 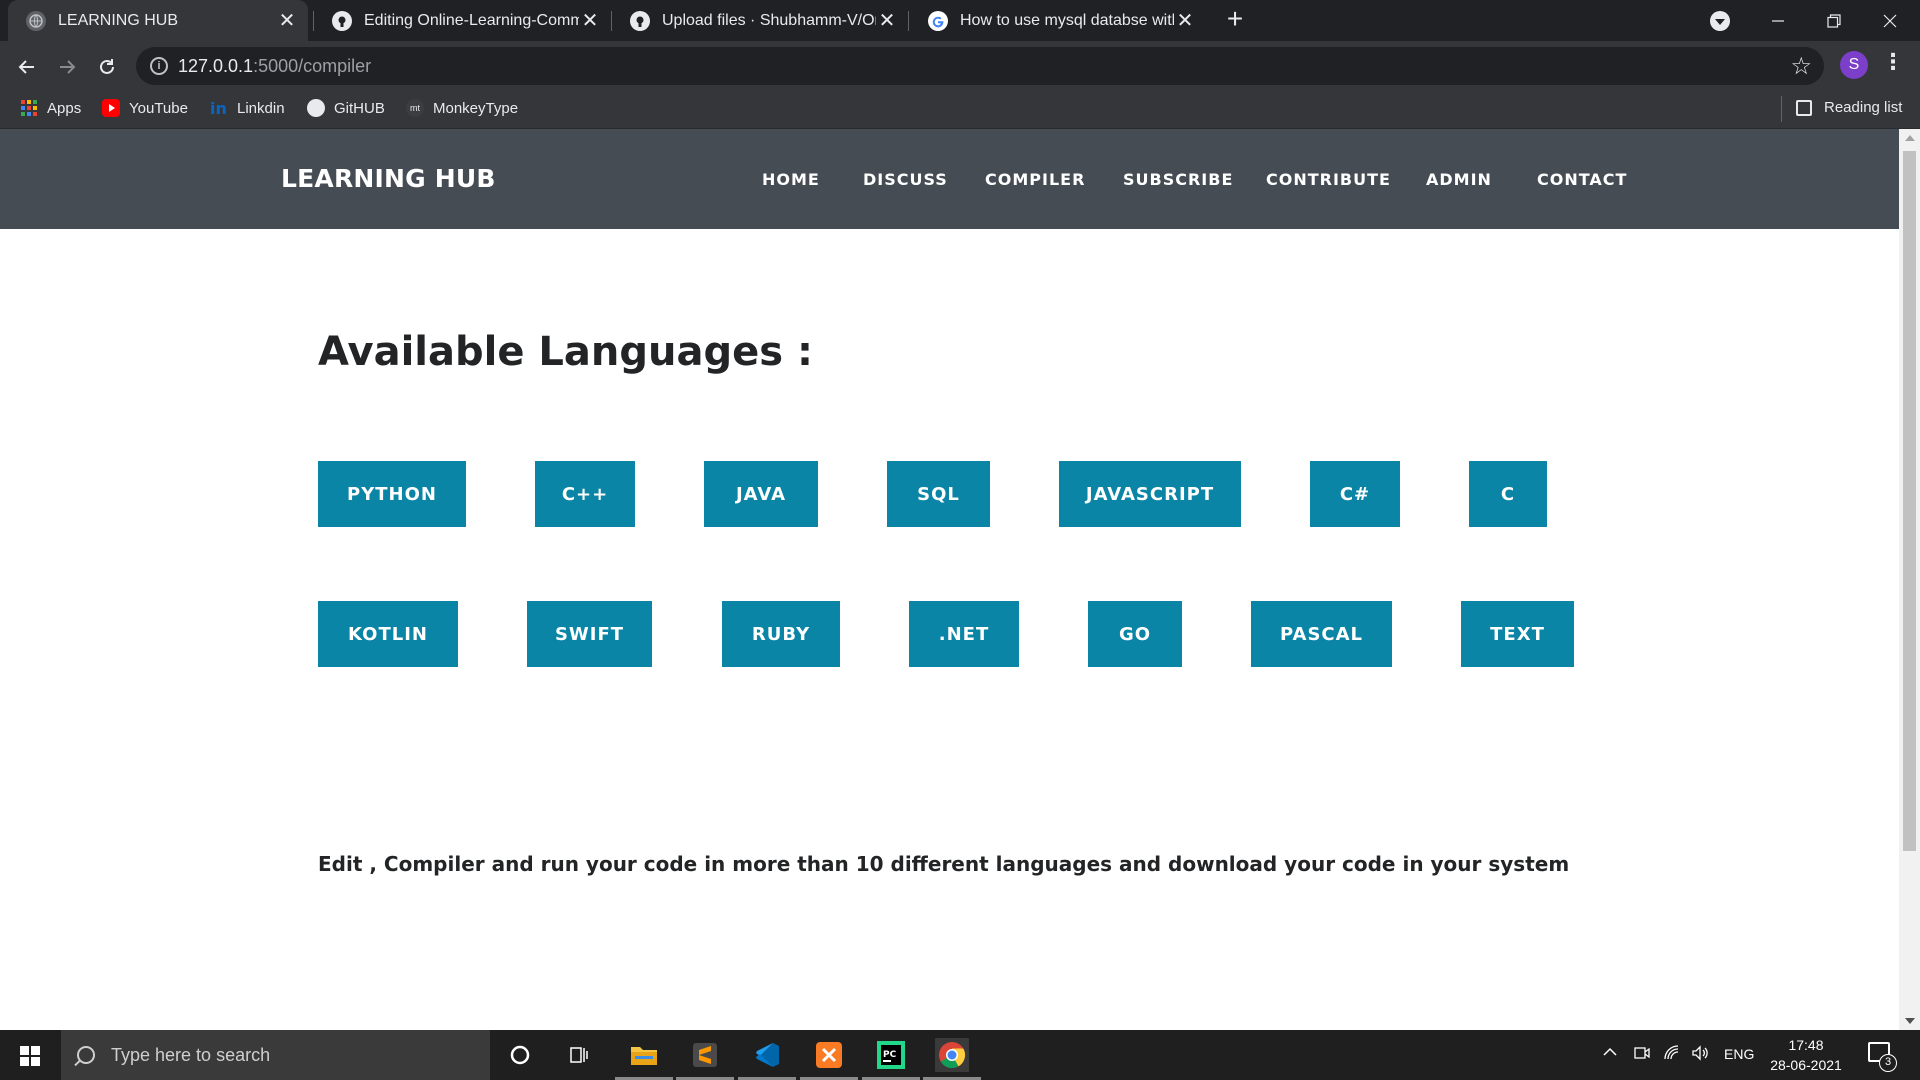 What do you see at coordinates (86, 1055) in the screenshot?
I see `search-icon` at bounding box center [86, 1055].